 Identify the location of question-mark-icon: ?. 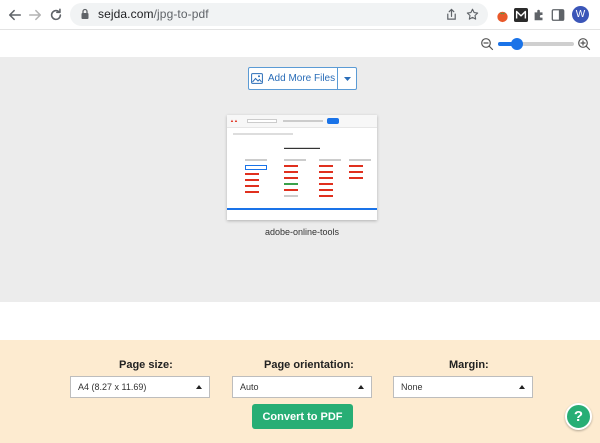
(578, 416).